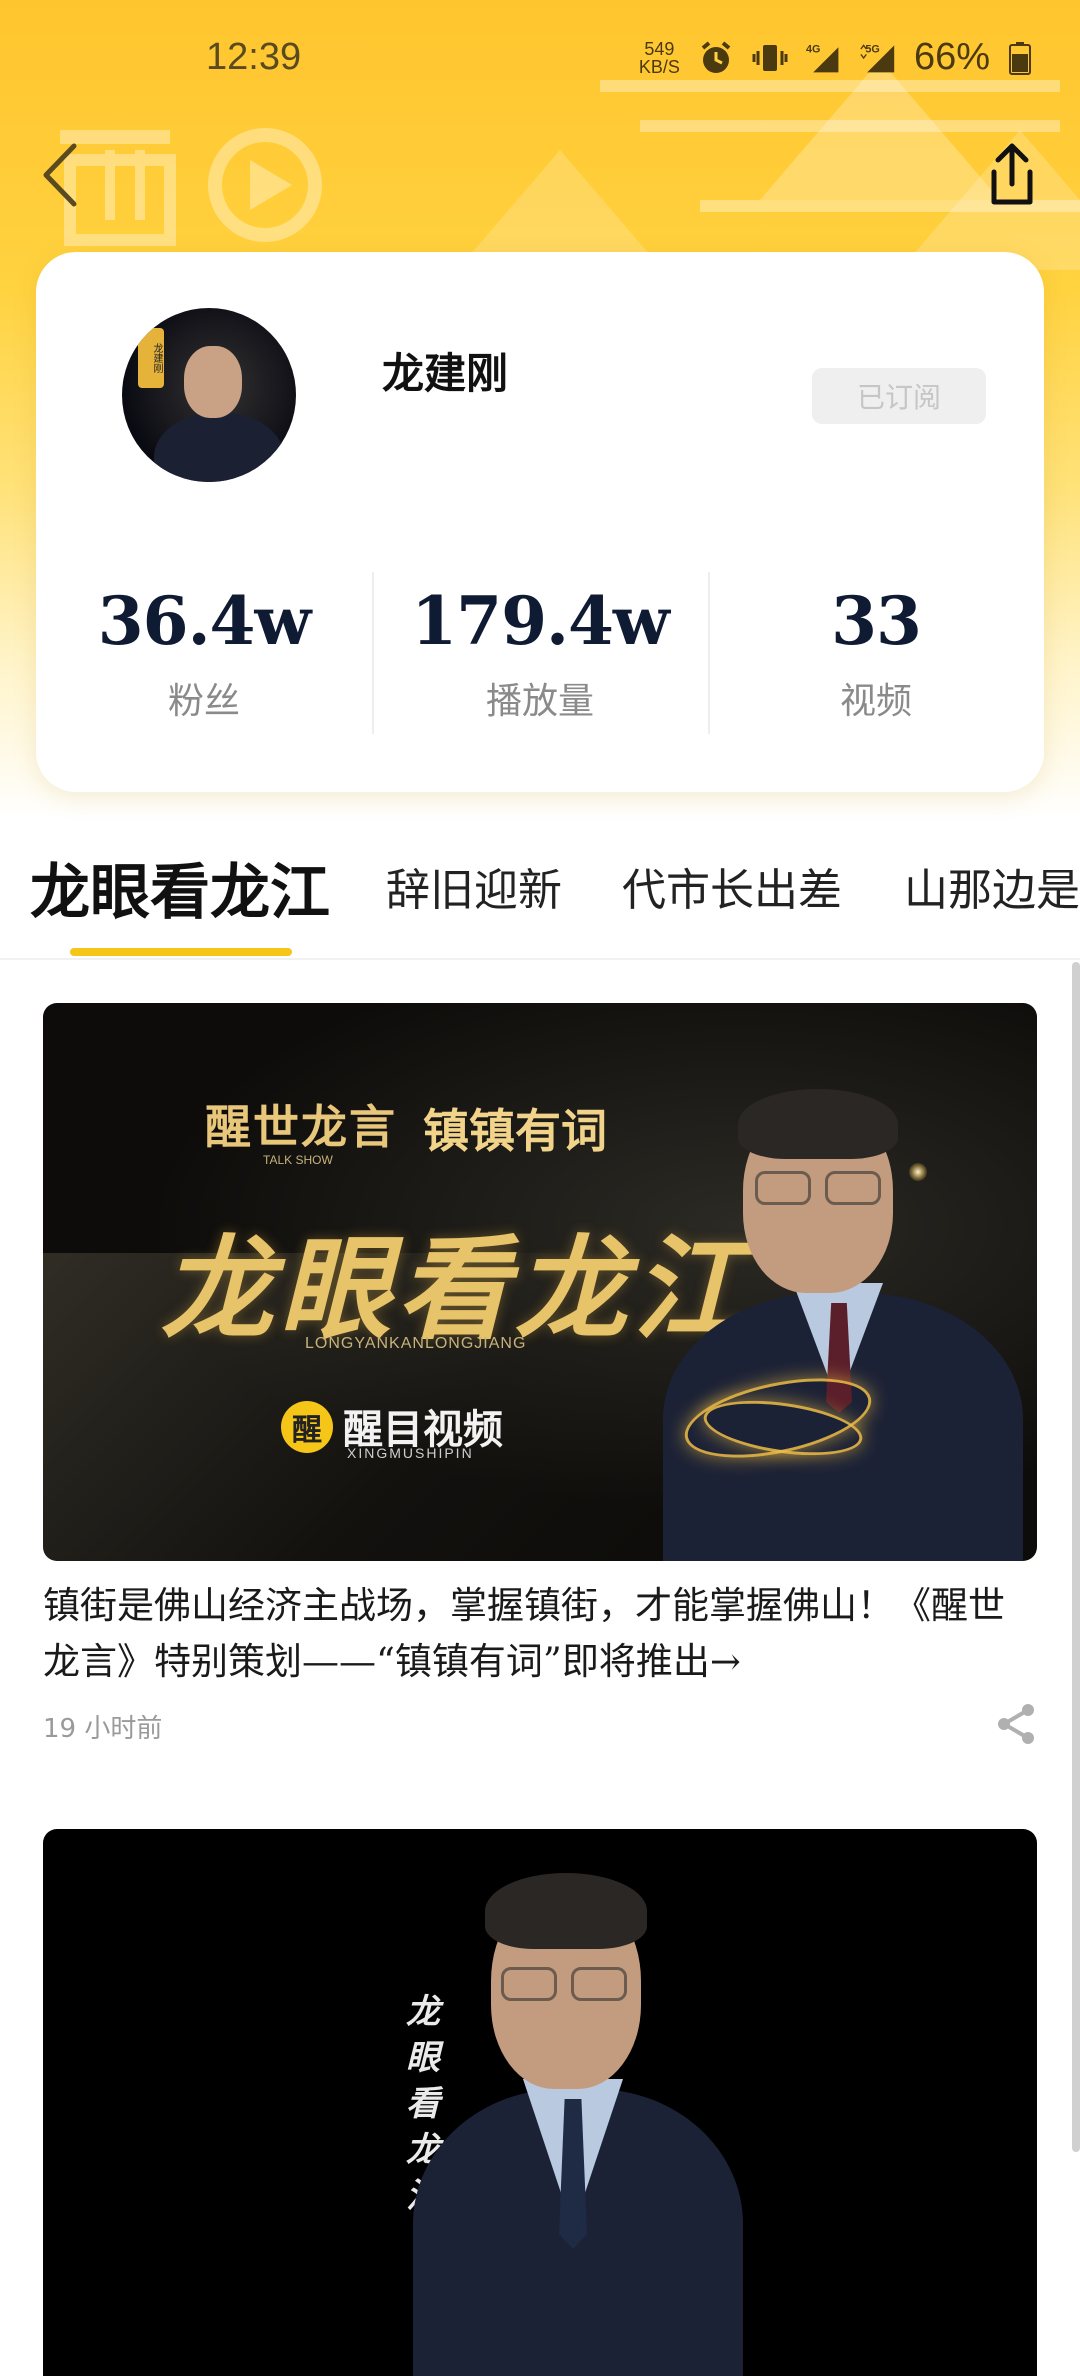 The image size is (1080, 2376). I want to click on chevron-left-icon, so click(60, 175).